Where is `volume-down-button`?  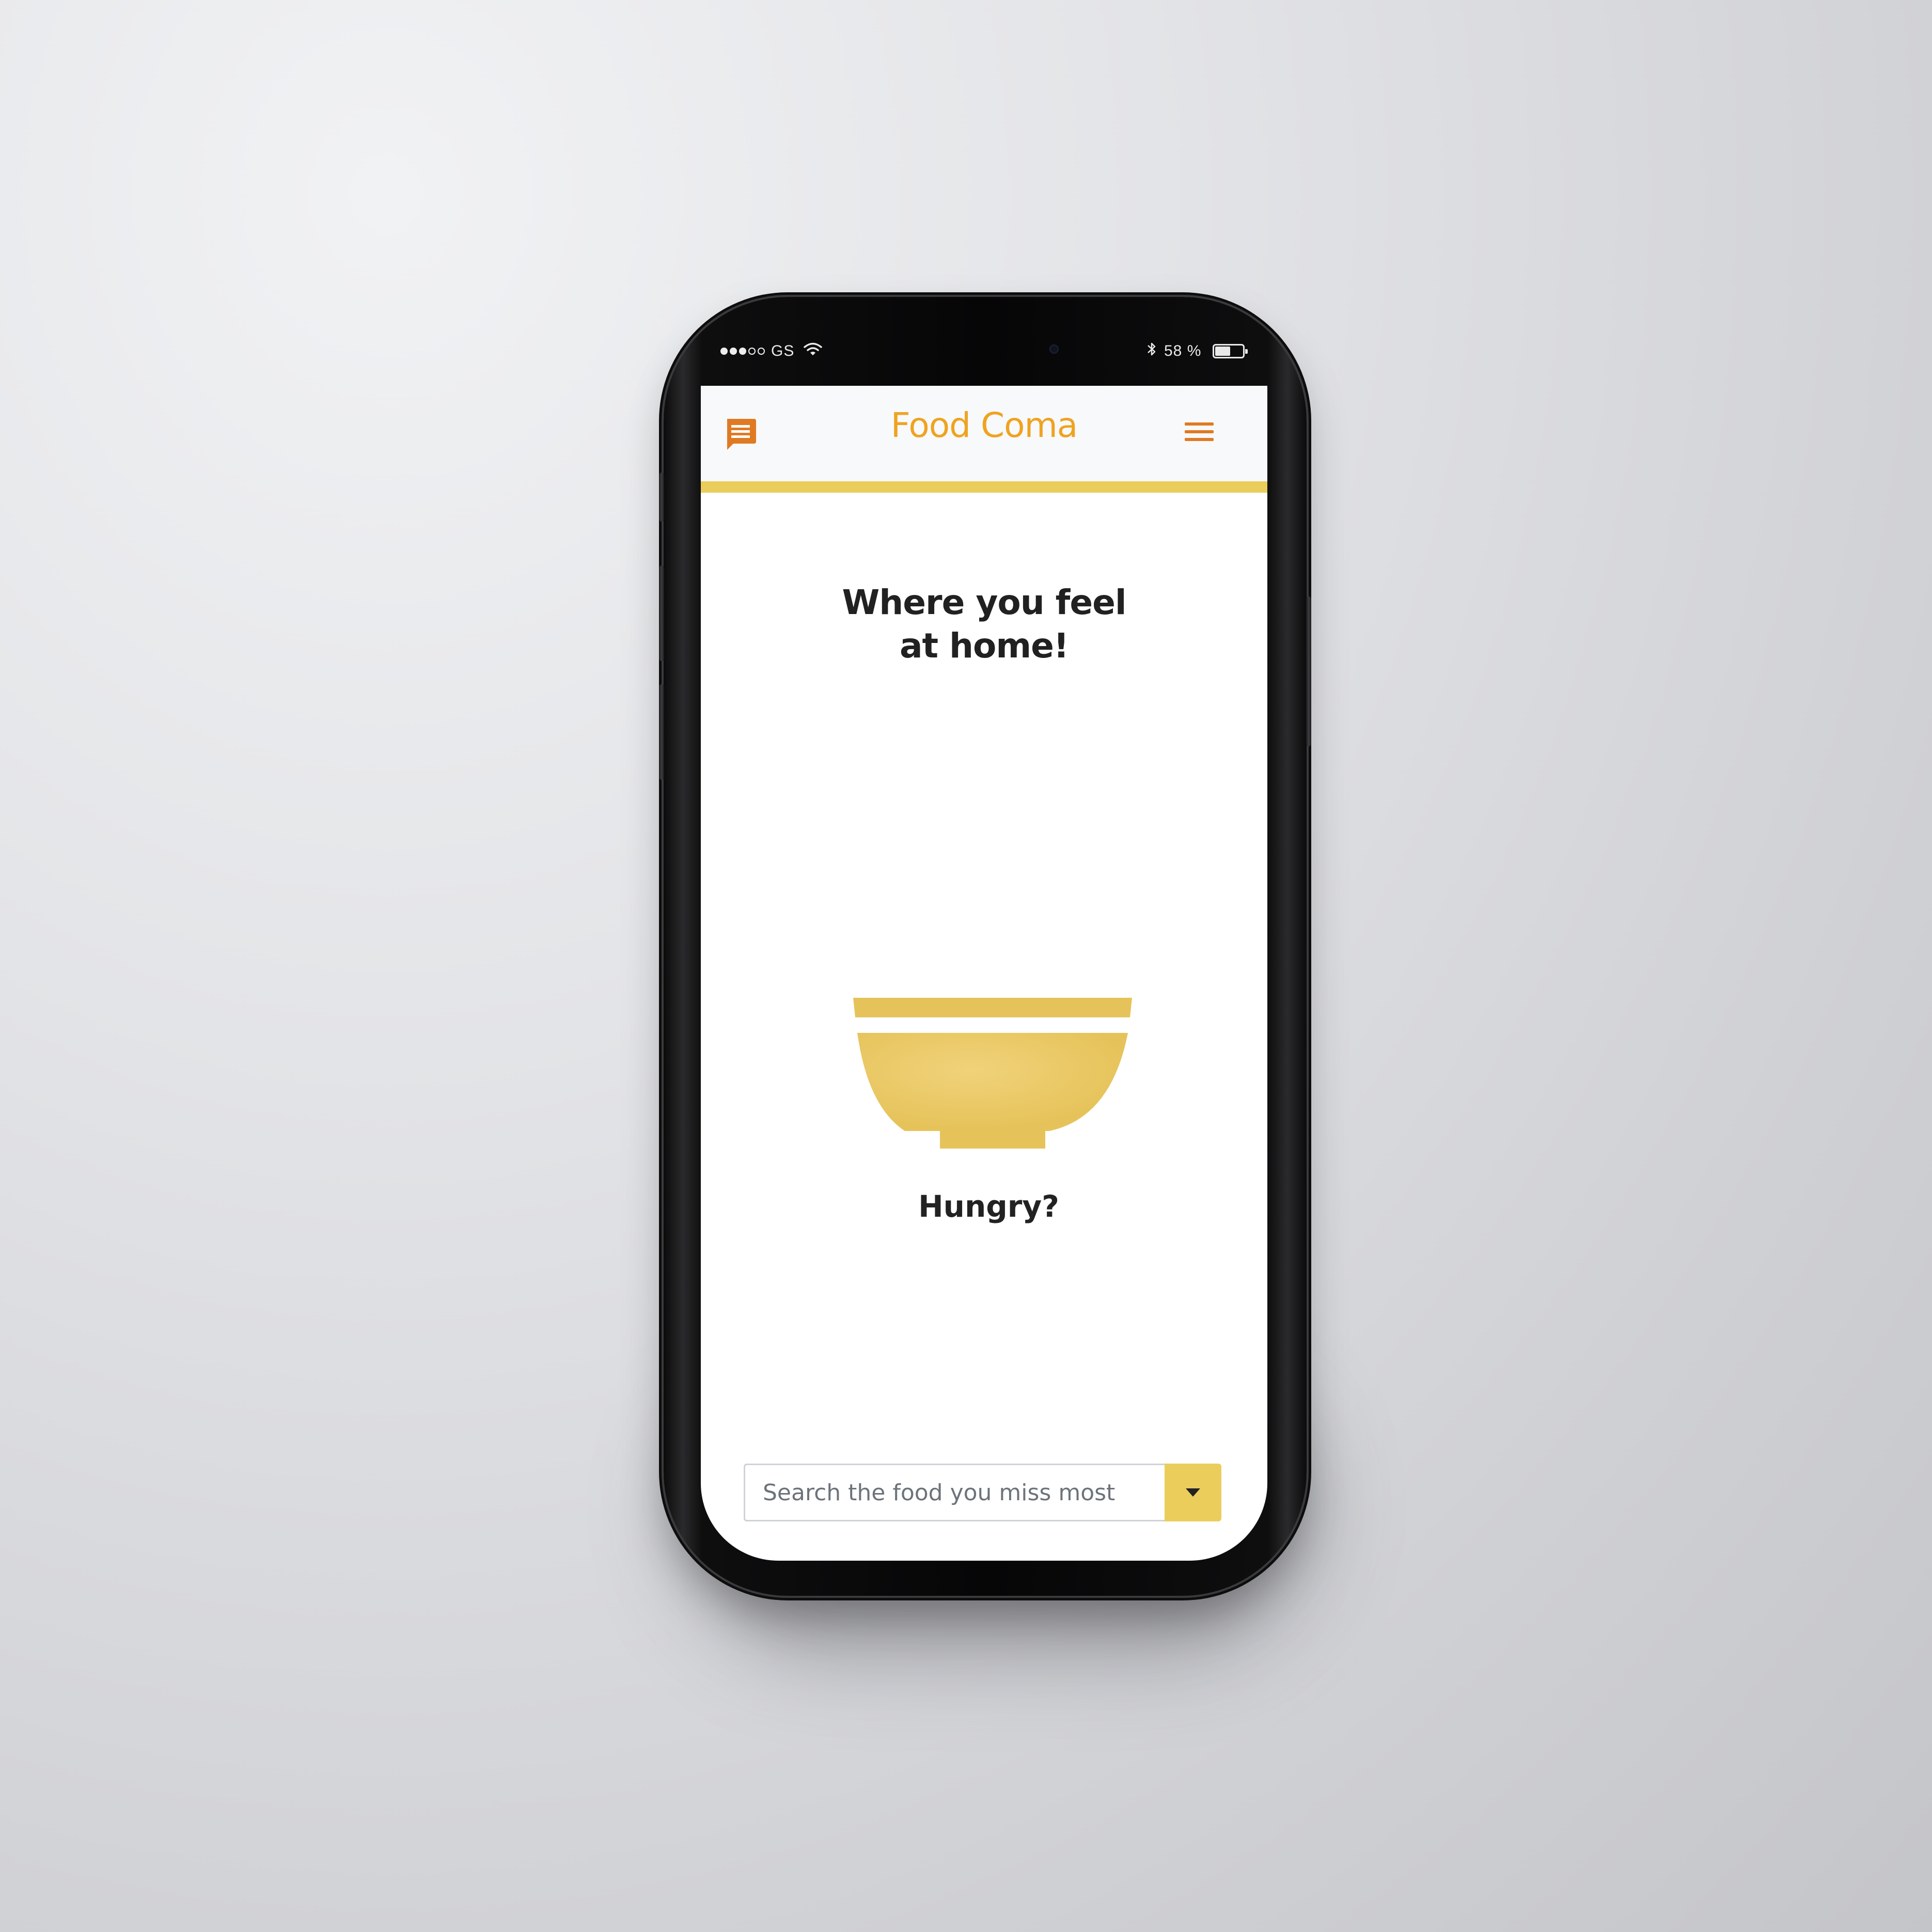
volume-down-button is located at coordinates (661, 732).